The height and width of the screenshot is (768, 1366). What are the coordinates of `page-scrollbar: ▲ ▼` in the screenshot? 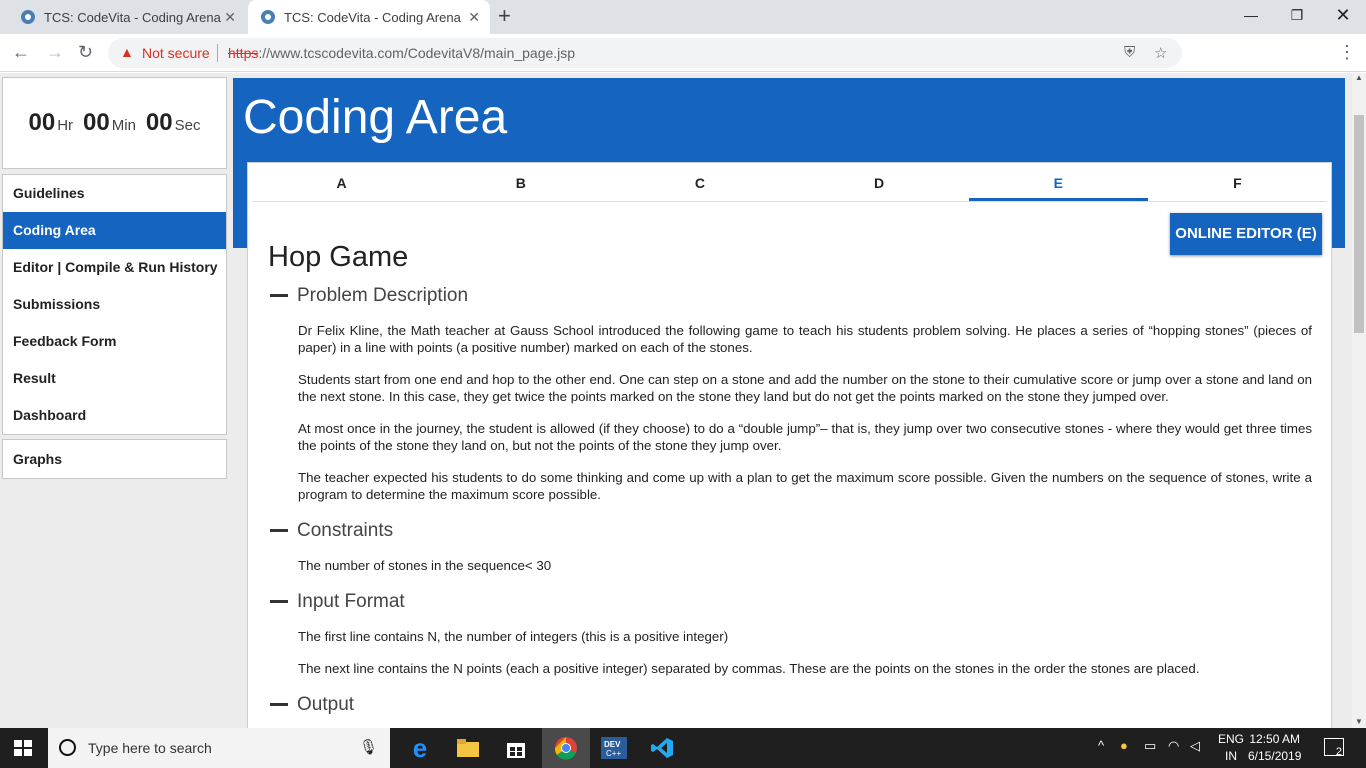 It's located at (1359, 400).